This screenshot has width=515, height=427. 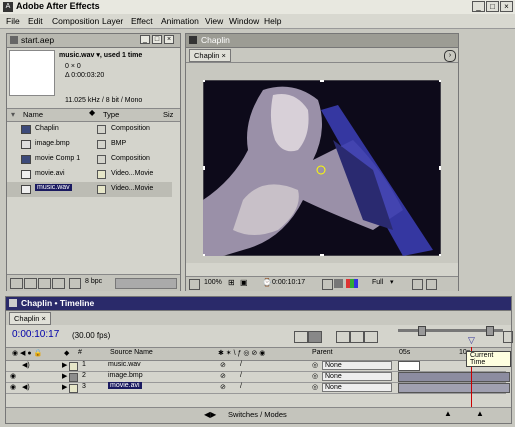 I want to click on menu-window: Window, so click(x=244, y=21).